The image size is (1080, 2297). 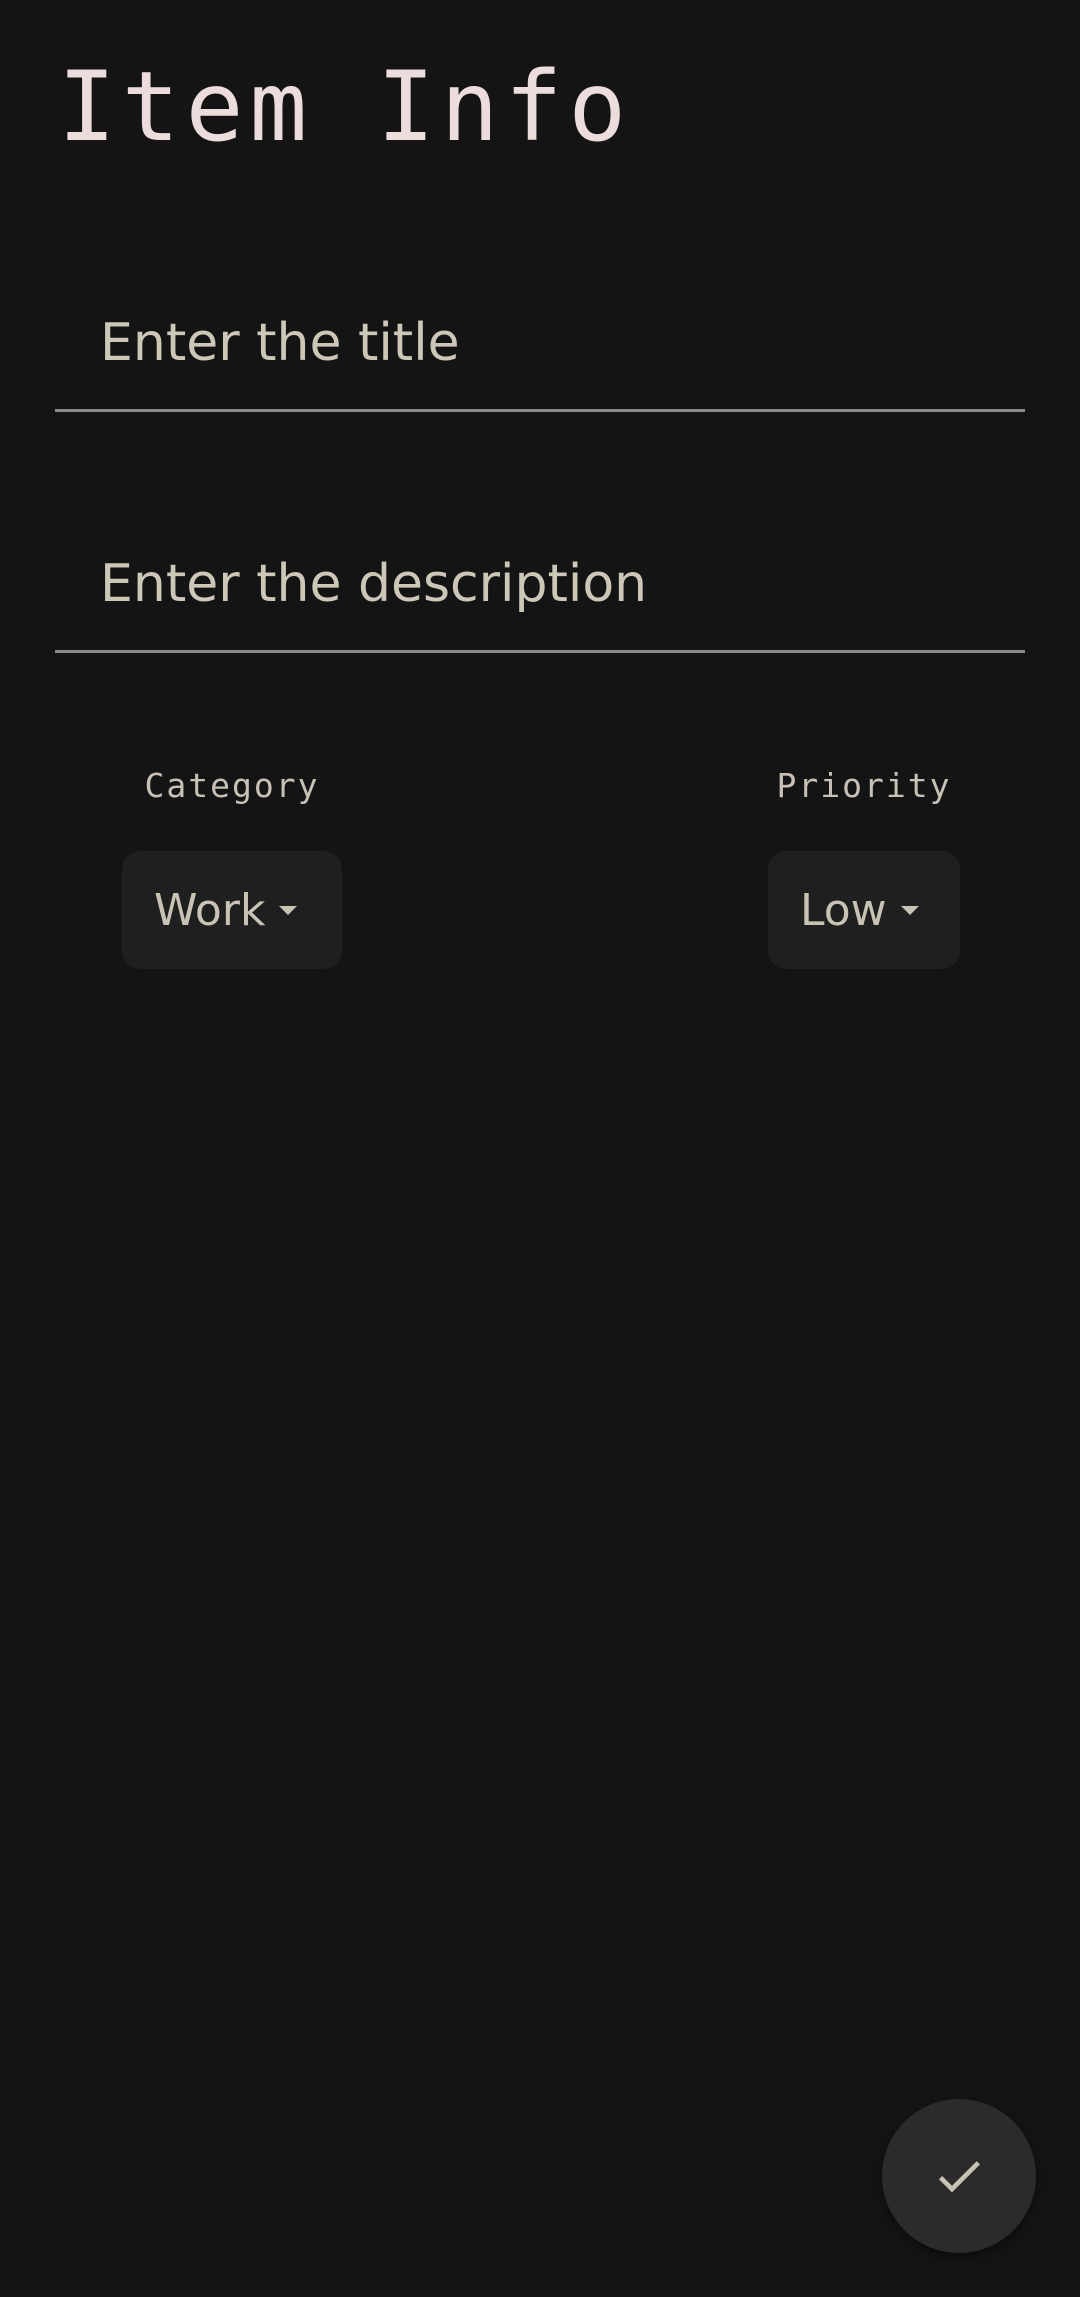 I want to click on category-selector: Category Work, so click(x=232, y=865).